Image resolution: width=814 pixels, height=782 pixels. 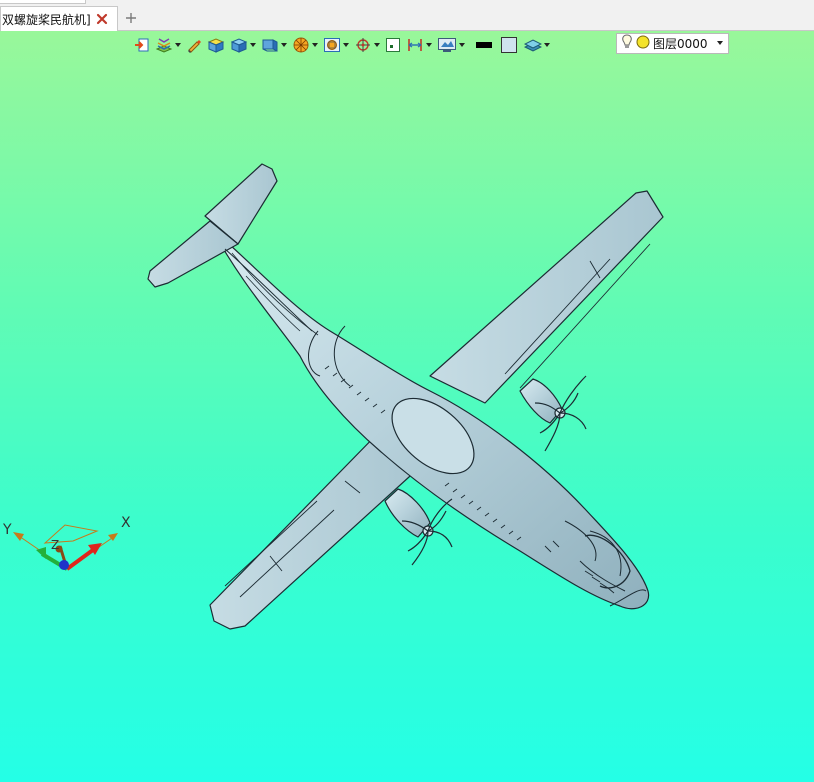 I want to click on right-wing, so click(x=546, y=297).